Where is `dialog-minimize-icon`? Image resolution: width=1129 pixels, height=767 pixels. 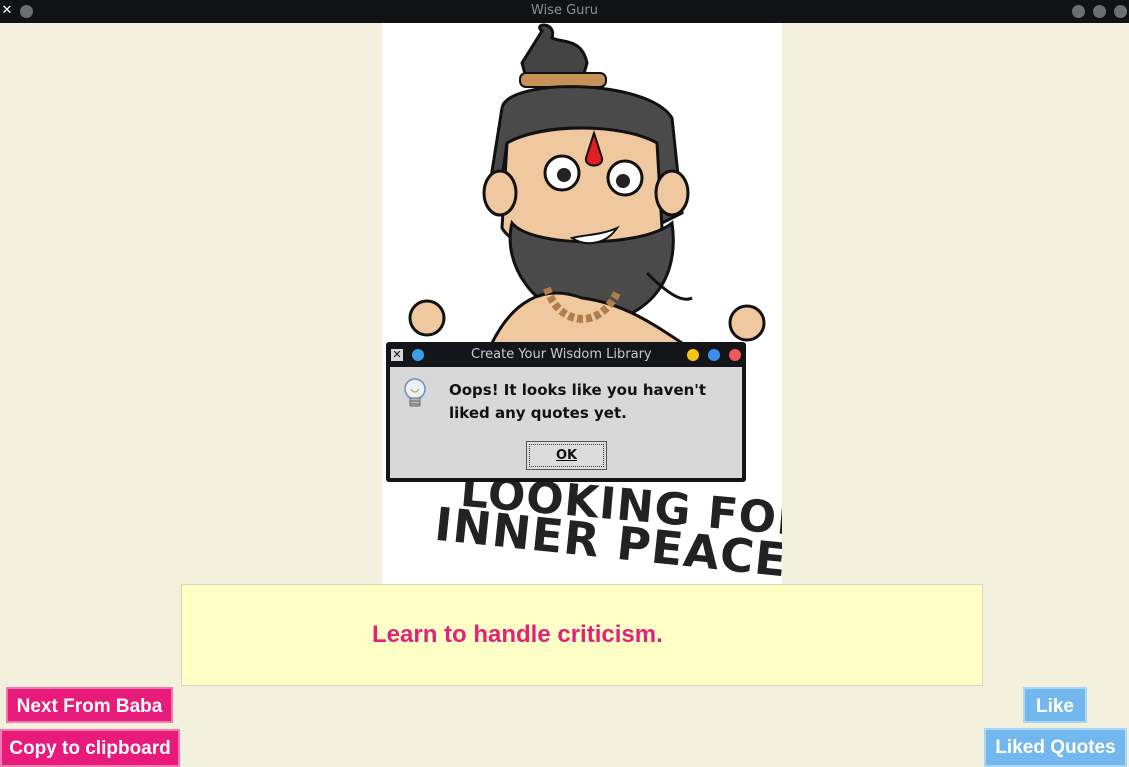 dialog-minimize-icon is located at coordinates (693, 355).